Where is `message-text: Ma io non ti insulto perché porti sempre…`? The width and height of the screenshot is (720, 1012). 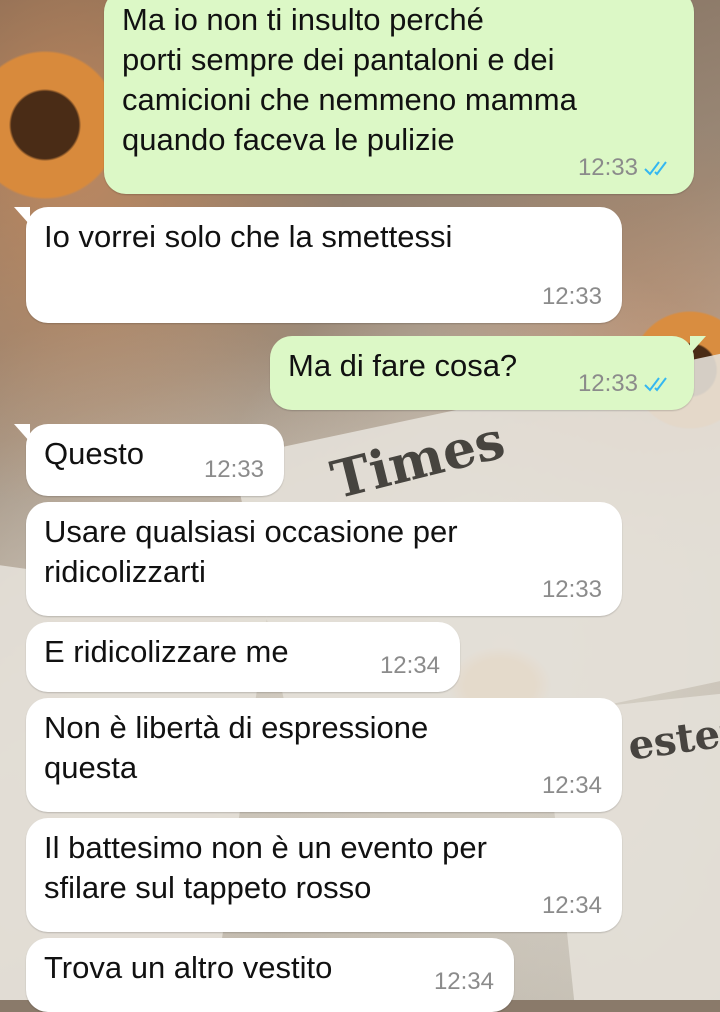
message-text: Ma io non ti insulto perché porti sempre… is located at coordinates (349, 79).